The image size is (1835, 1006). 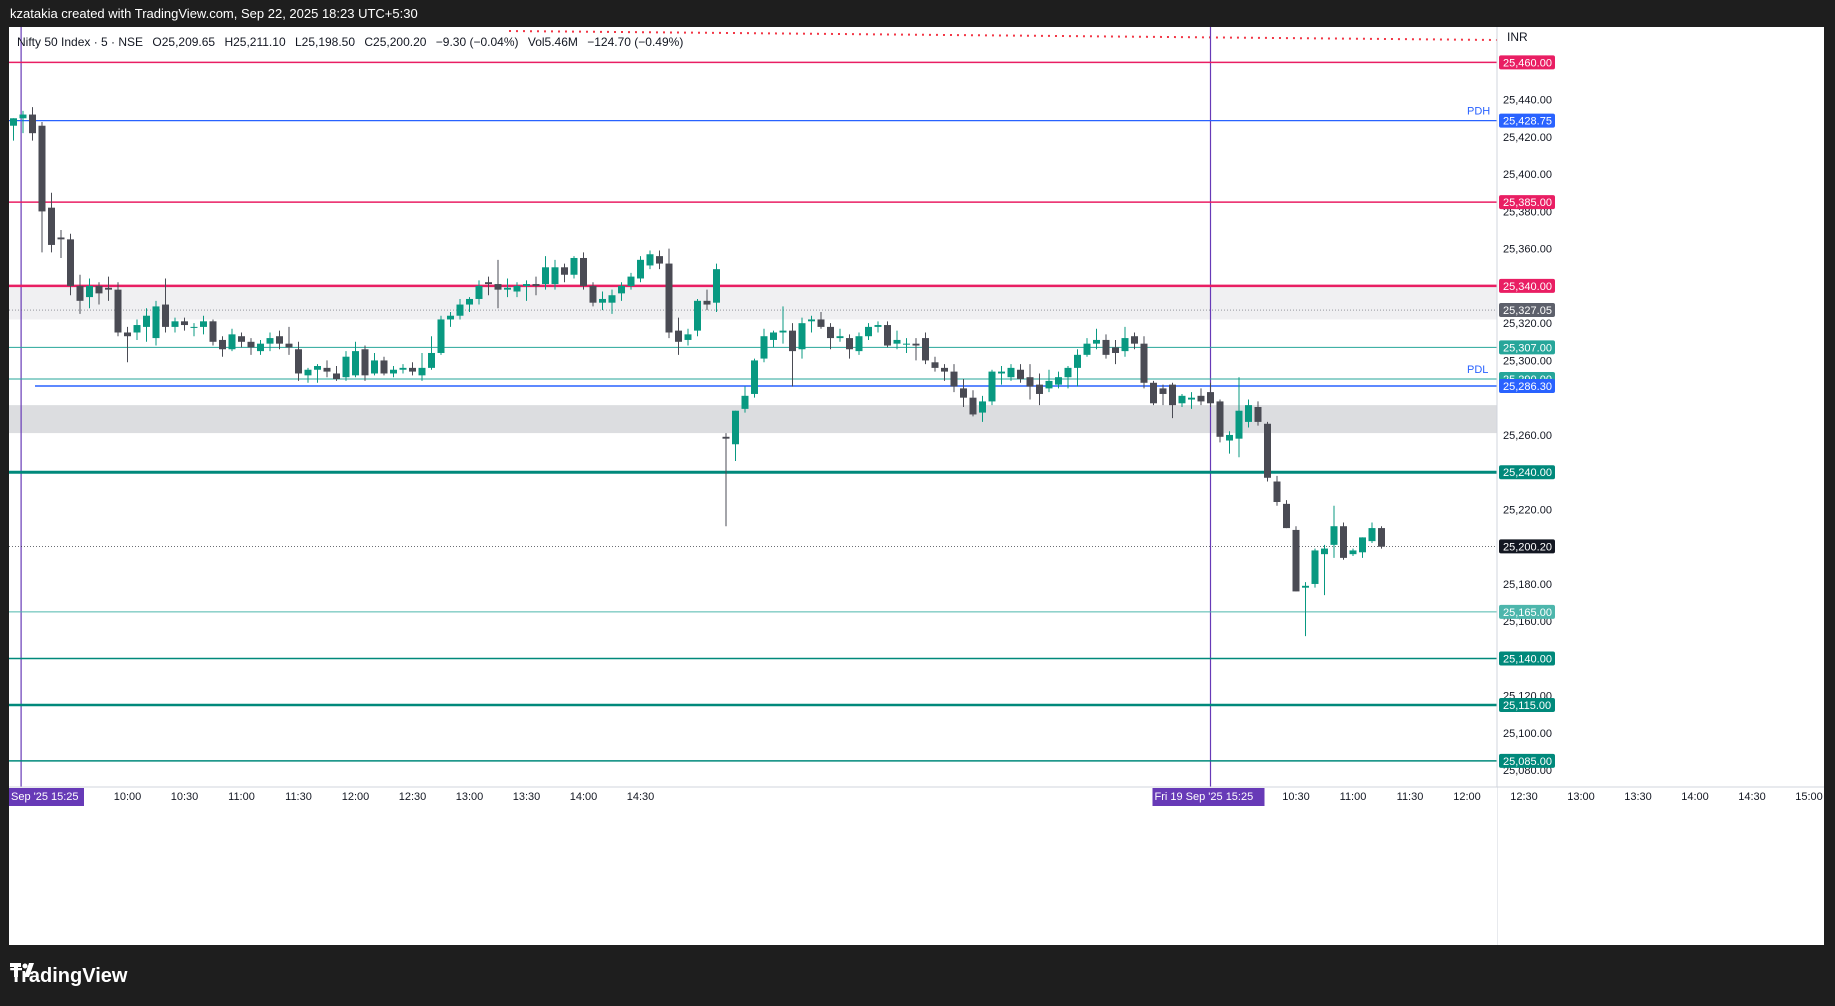 What do you see at coordinates (1353, 797) in the screenshot?
I see `time-tick-label: 11:00` at bounding box center [1353, 797].